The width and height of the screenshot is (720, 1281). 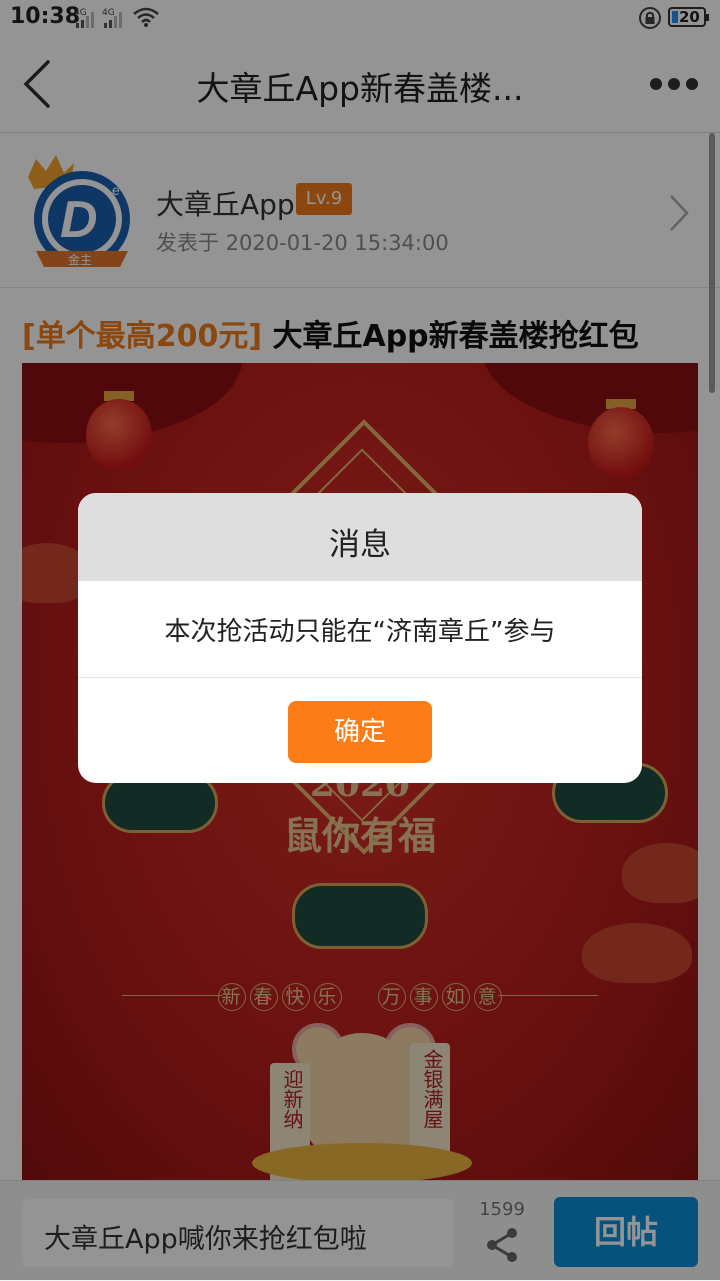 What do you see at coordinates (360, 545) in the screenshot?
I see `dialog-title: 消息` at bounding box center [360, 545].